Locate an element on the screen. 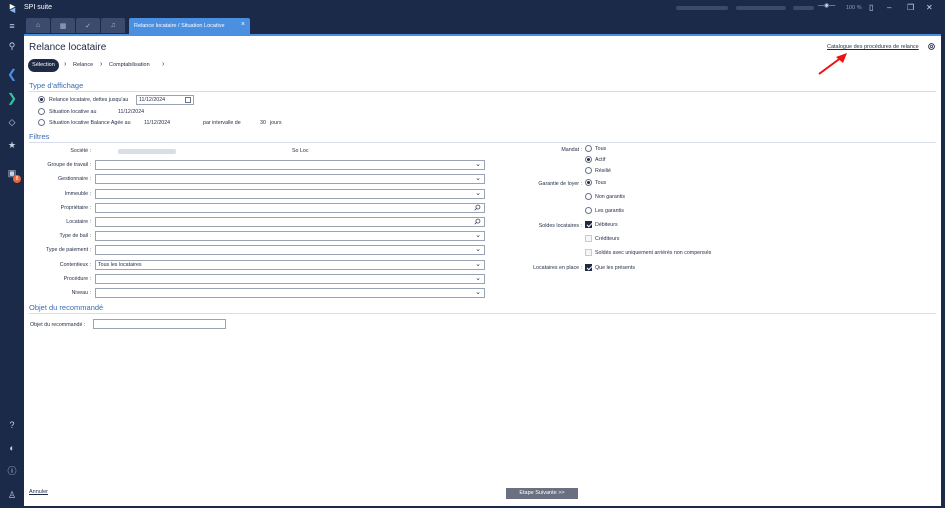 Image resolution: width=945 pixels, height=508 pixels. tab-relance-locataire: Relance locataire / Situation Locative × is located at coordinates (189, 26).